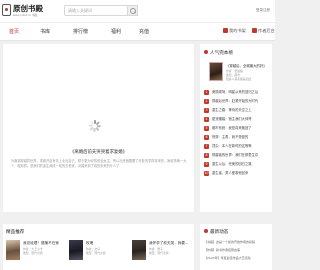 The height and width of the screenshot is (270, 320). I want to click on rank-title: 顶尖：本人在新时的这等等, so click(232, 146).